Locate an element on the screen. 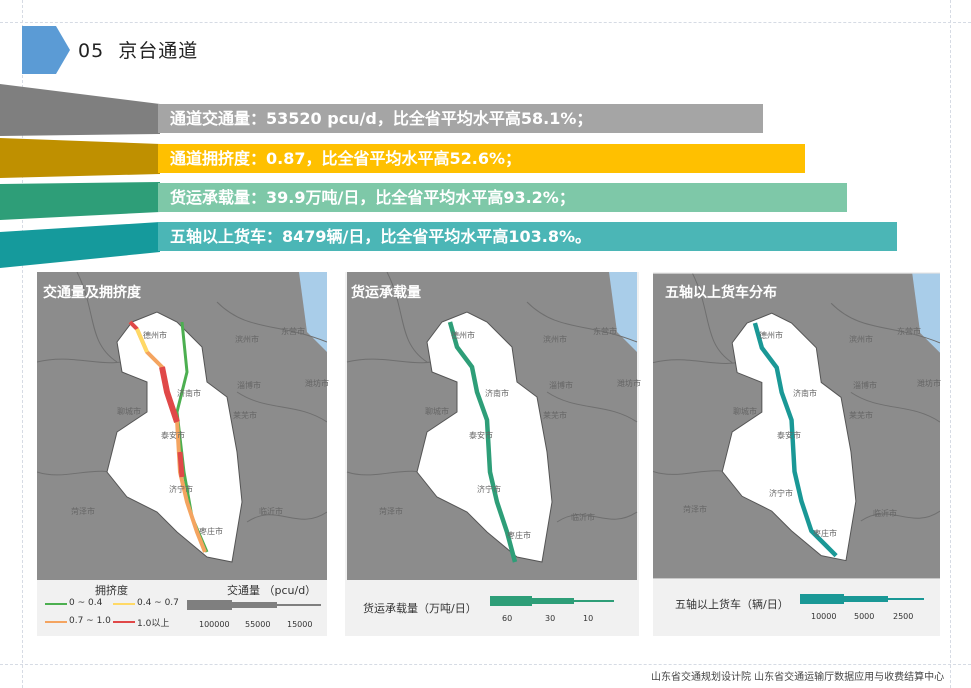 This screenshot has width=971, height=688. truck-tick-3: 2500 is located at coordinates (903, 616).